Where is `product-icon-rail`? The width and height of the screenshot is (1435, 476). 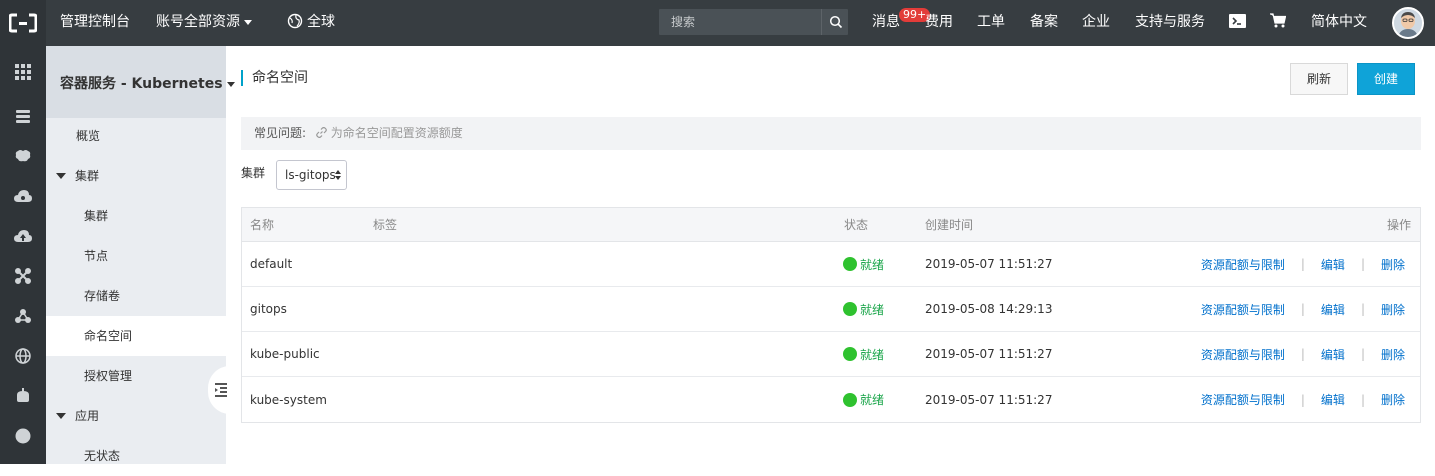 product-icon-rail is located at coordinates (23, 255).